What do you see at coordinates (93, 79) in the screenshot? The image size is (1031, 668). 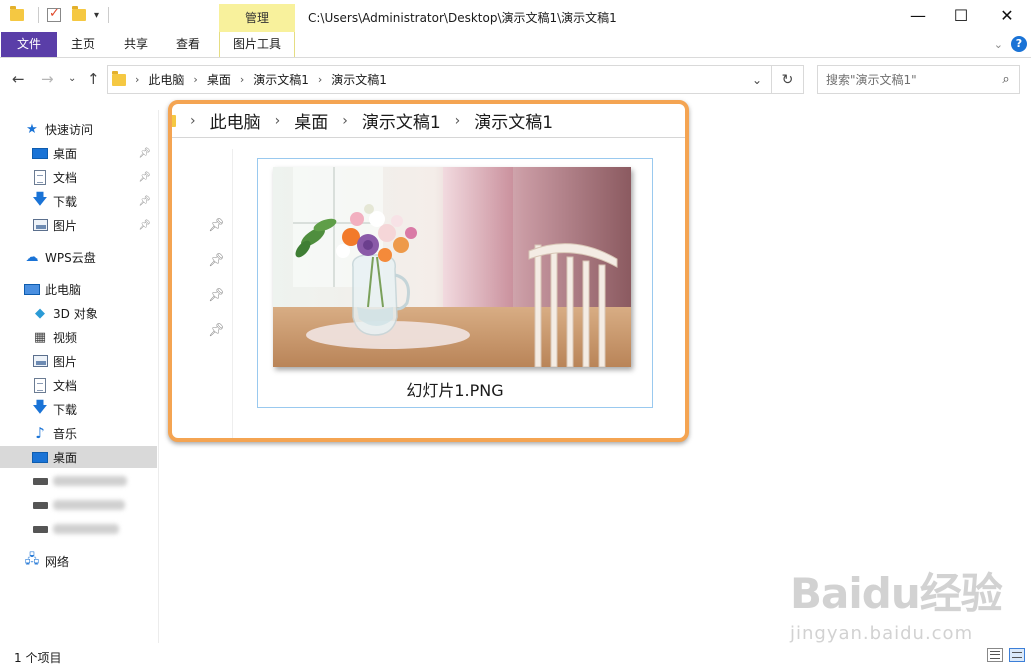 I see `arrow-up-icon: ↑` at bounding box center [93, 79].